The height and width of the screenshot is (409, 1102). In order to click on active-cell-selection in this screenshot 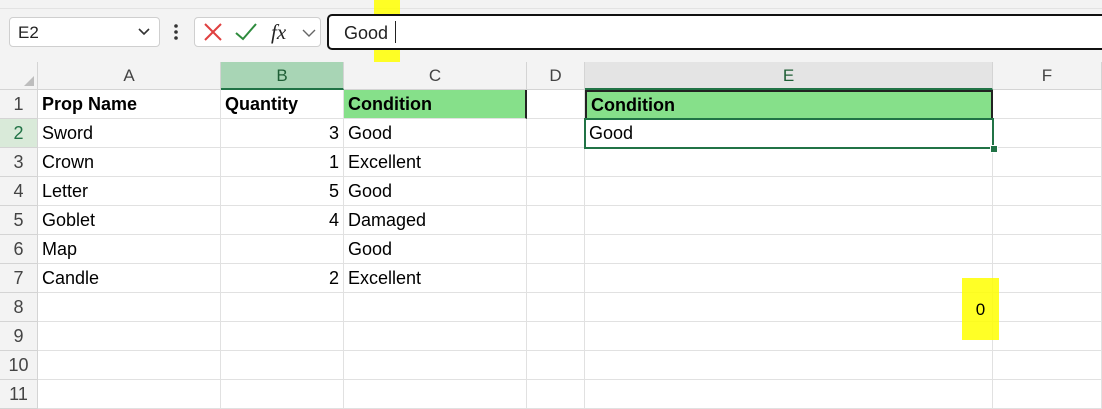, I will do `click(789, 133)`.